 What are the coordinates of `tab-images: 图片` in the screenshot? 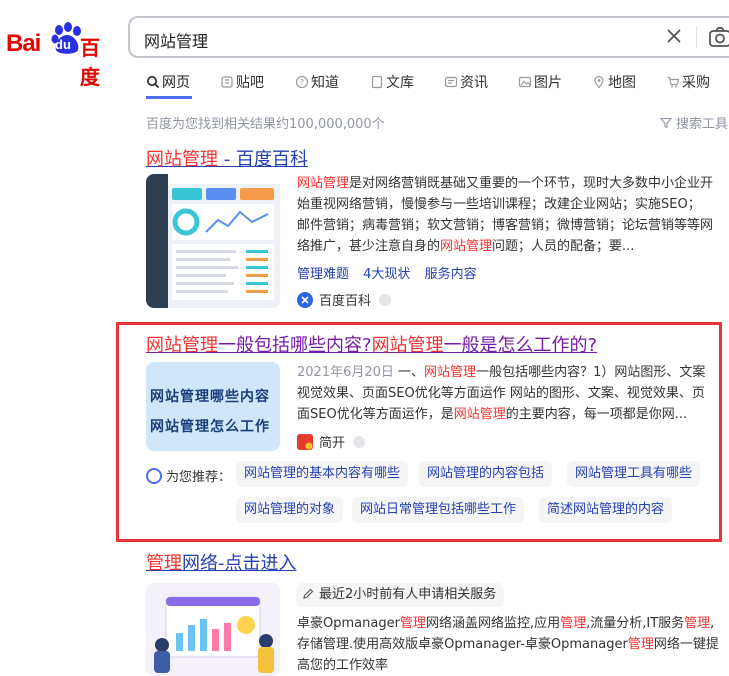 It's located at (540, 82).